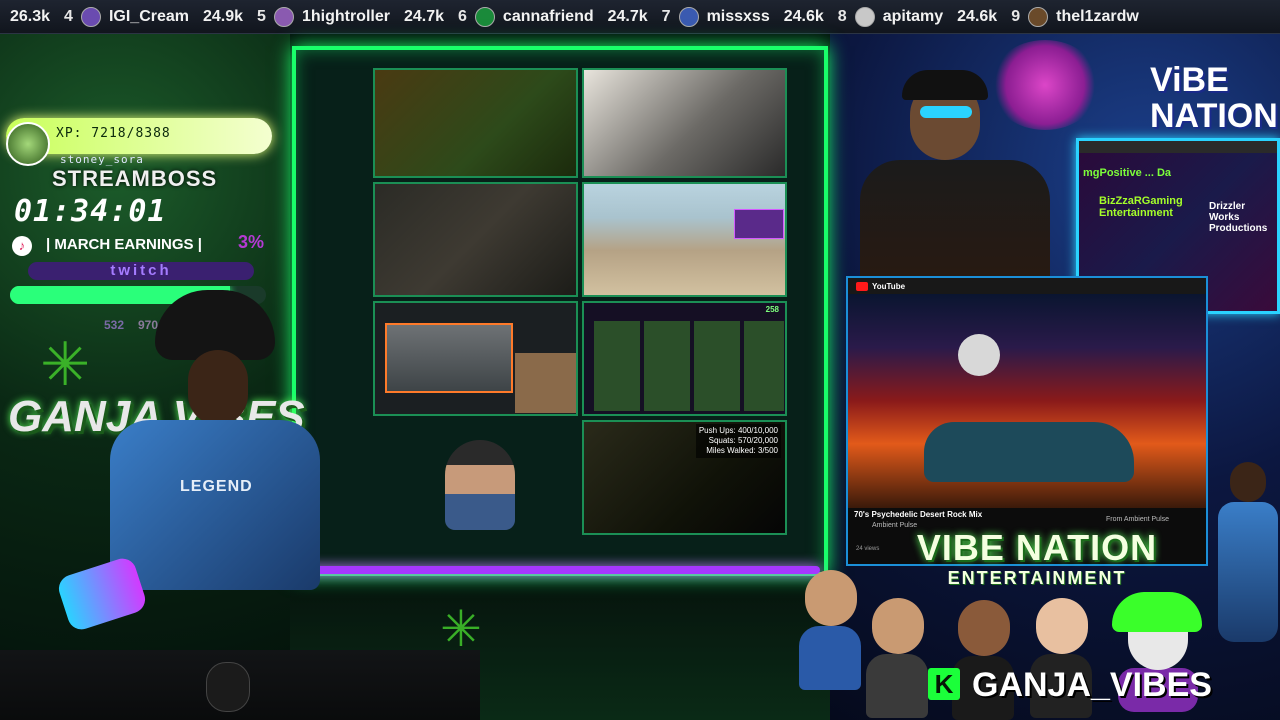  What do you see at coordinates (946, 112) in the screenshot?
I see `character-glasses` at bounding box center [946, 112].